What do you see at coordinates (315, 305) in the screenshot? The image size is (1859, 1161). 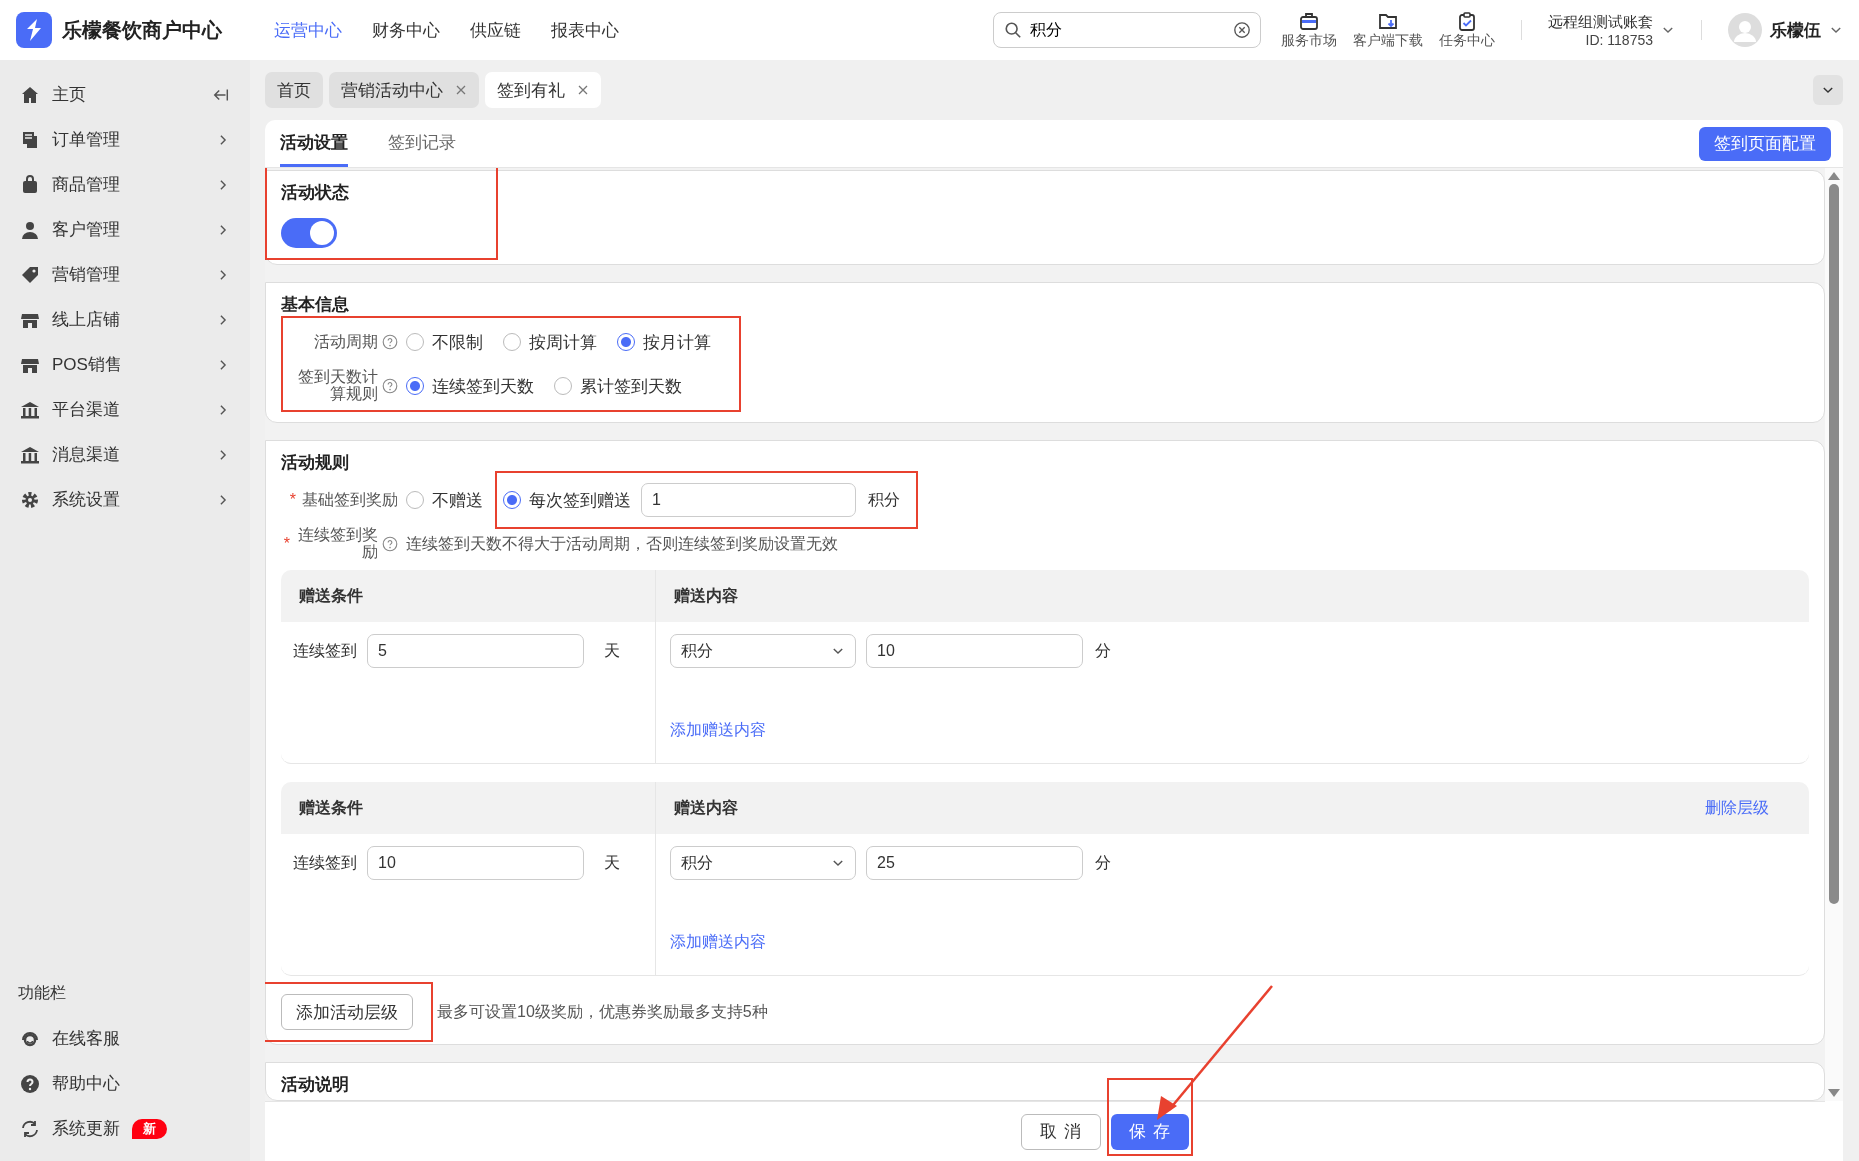 I see `section-title: 基本信息` at bounding box center [315, 305].